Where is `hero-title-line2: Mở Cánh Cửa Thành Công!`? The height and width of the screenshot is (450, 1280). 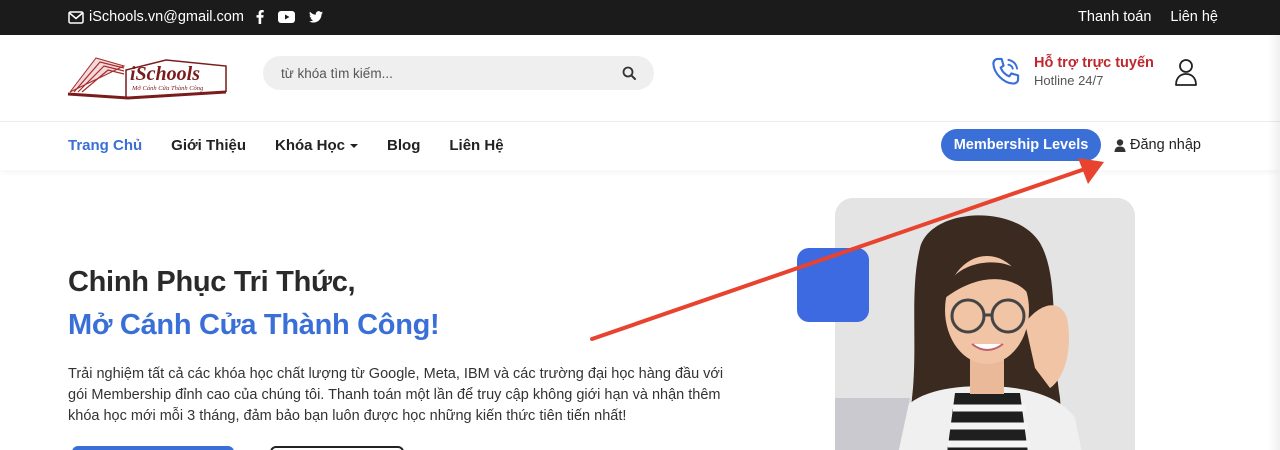 hero-title-line2: Mở Cánh Cửa Thành Công! is located at coordinates (254, 325).